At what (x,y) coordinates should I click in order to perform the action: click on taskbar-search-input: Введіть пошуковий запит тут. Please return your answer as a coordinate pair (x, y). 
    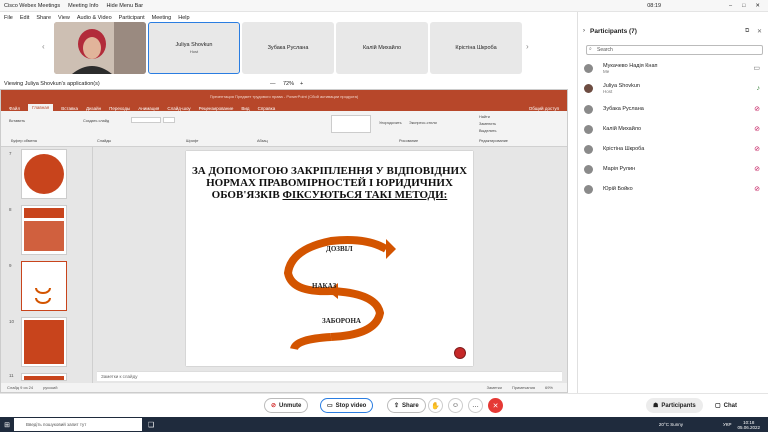
    Looking at the image, I should click on (78, 424).